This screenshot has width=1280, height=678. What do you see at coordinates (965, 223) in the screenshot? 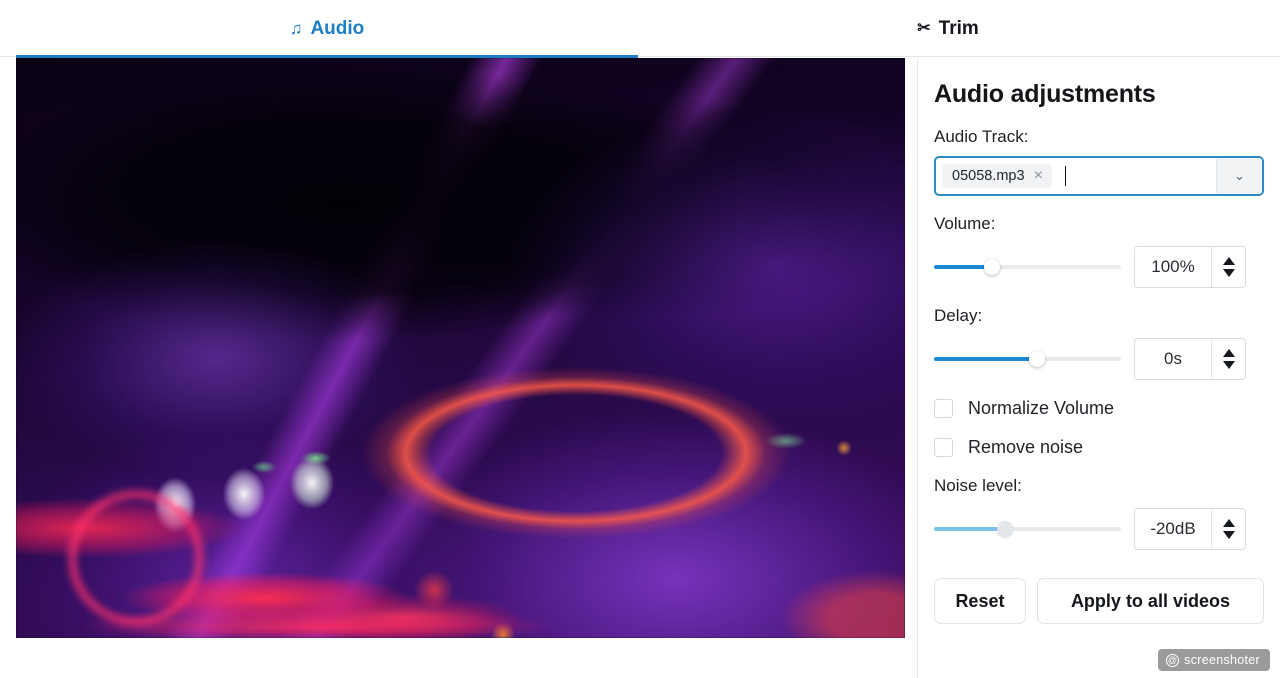
I see `volume-label: Volume:` at bounding box center [965, 223].